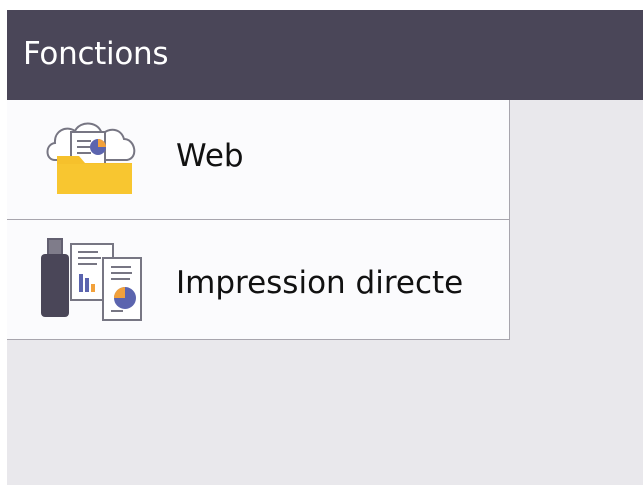 The image size is (643, 485). I want to click on usb-documents-icon, so click(93, 280).